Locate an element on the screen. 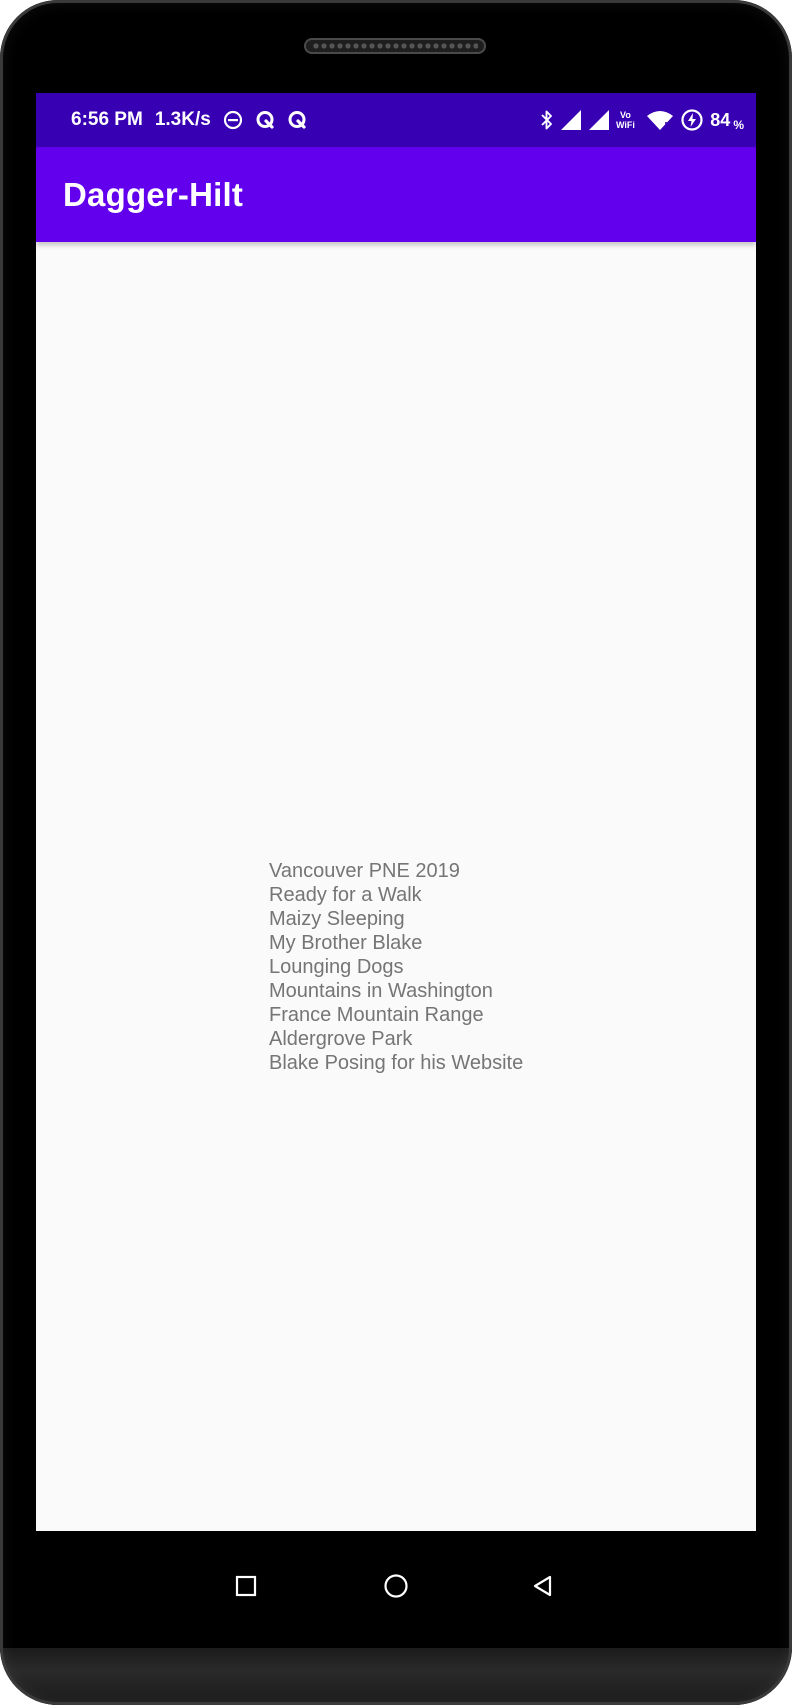  bluetooth-icon is located at coordinates (547, 120).